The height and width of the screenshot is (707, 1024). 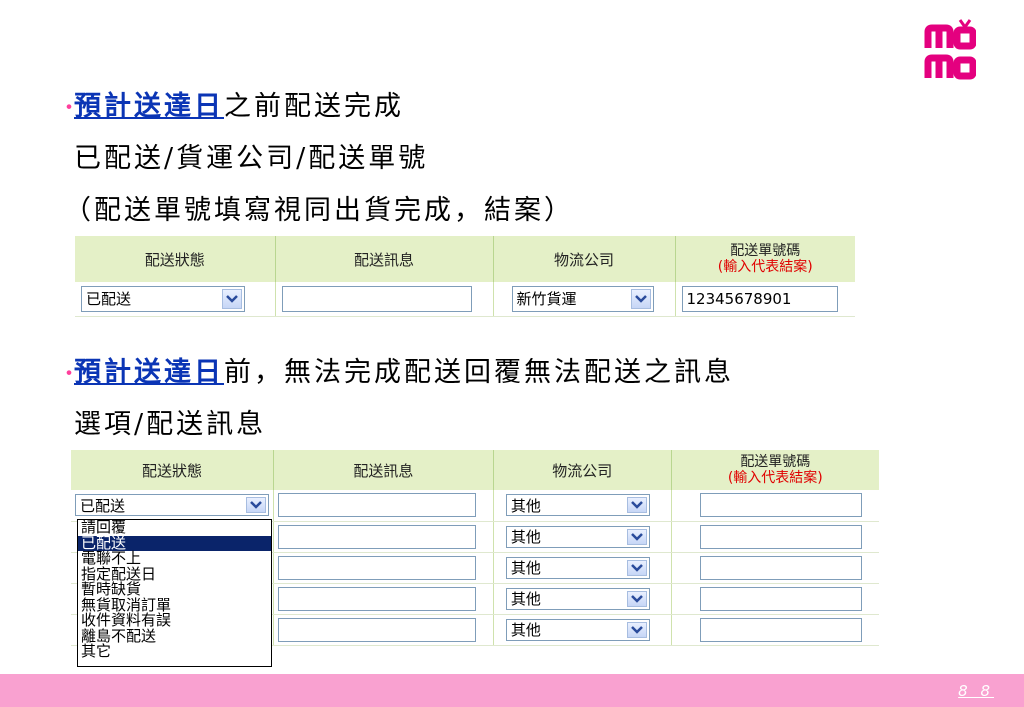 I want to click on section1-line1-text: 之前配送完成, so click(x=314, y=106).